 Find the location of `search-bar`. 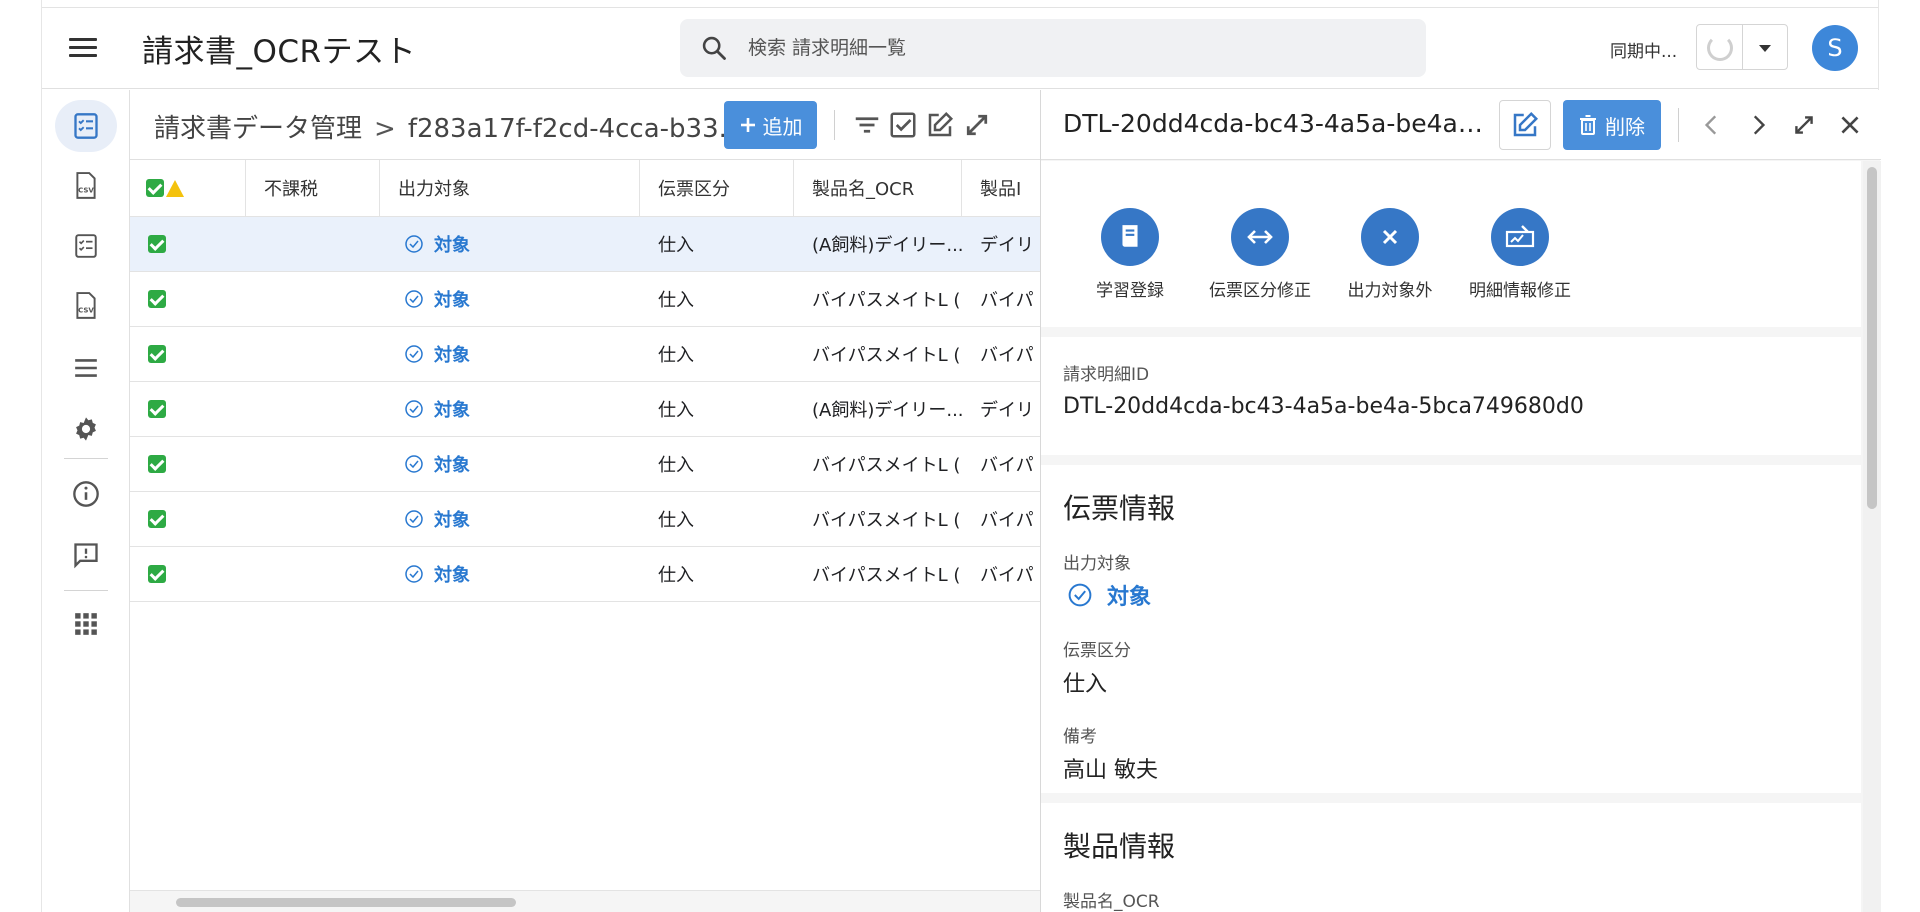

search-bar is located at coordinates (1053, 48).